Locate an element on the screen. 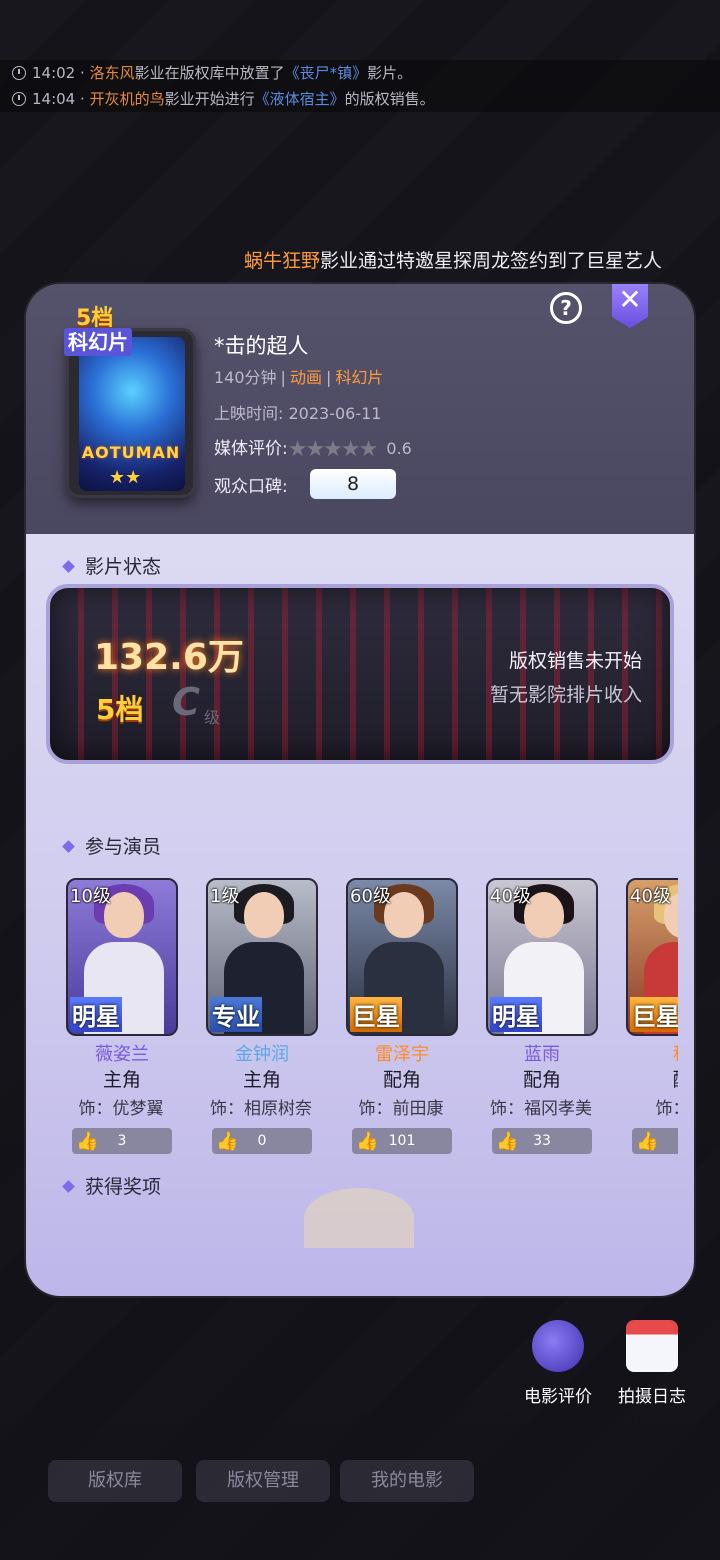  audience-wom-value: 8 is located at coordinates (353, 484).